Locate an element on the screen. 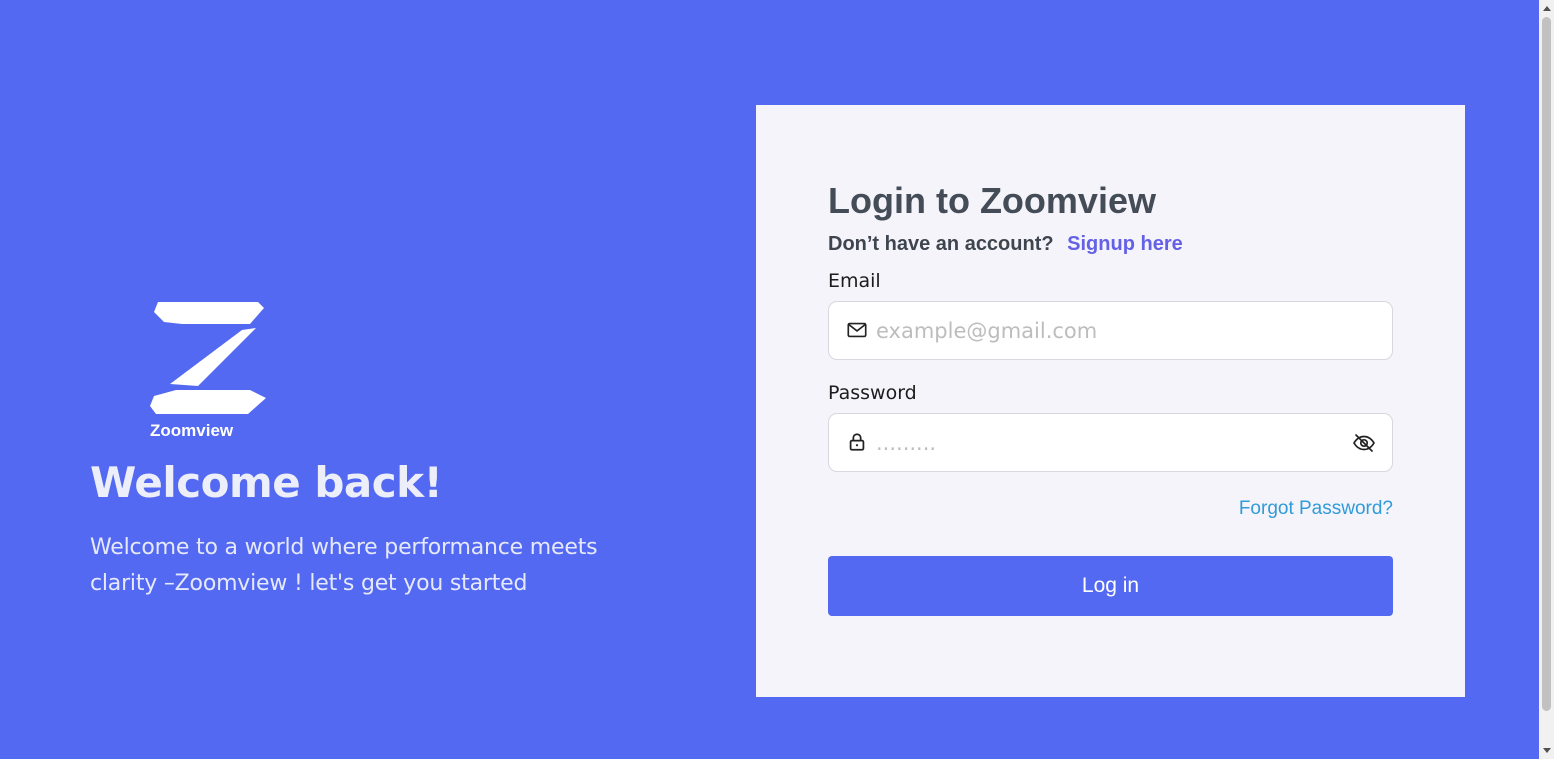 This screenshot has height=759, width=1554. zoomview-logo is located at coordinates (208, 358).